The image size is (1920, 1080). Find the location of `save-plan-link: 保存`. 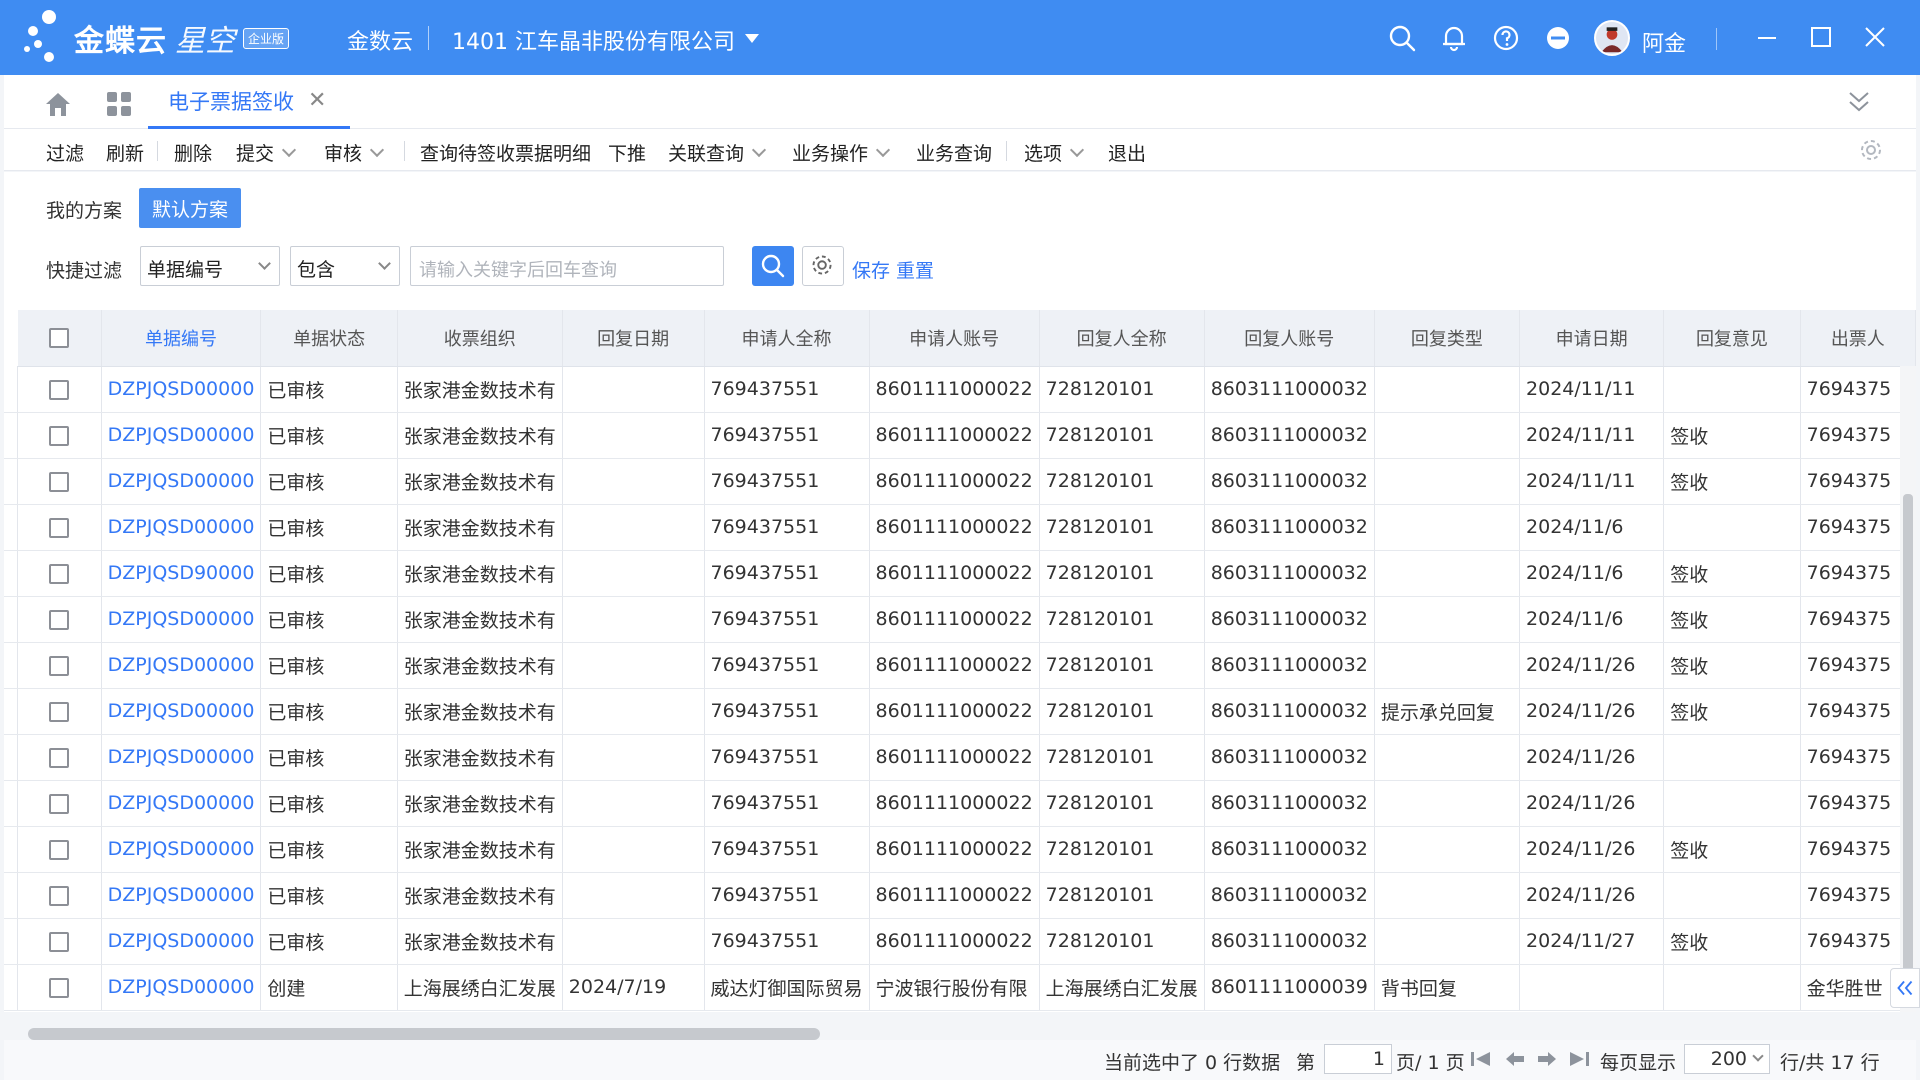

save-plan-link: 保存 is located at coordinates (871, 269).